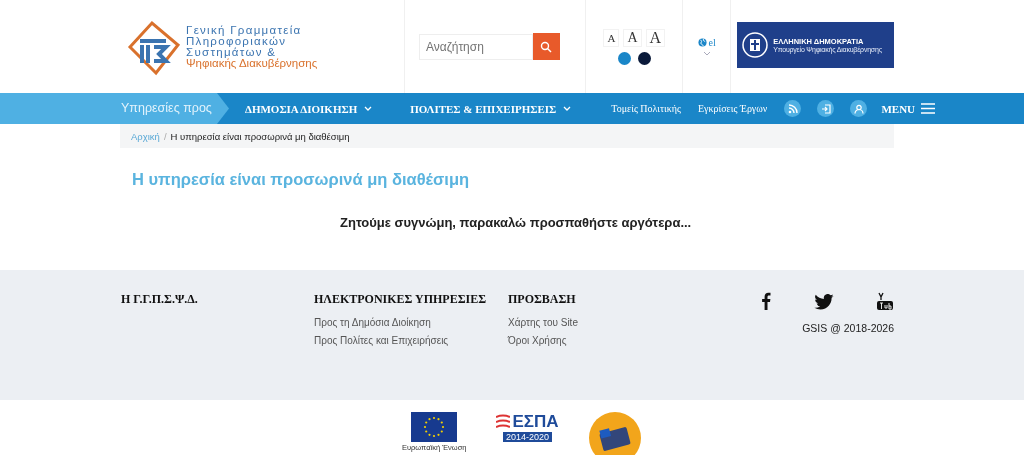 This screenshot has height=455, width=1024. Describe the element at coordinates (411, 322) in the screenshot. I see `footer-link: Προς τη Δημόσια Διοίκηση` at that location.